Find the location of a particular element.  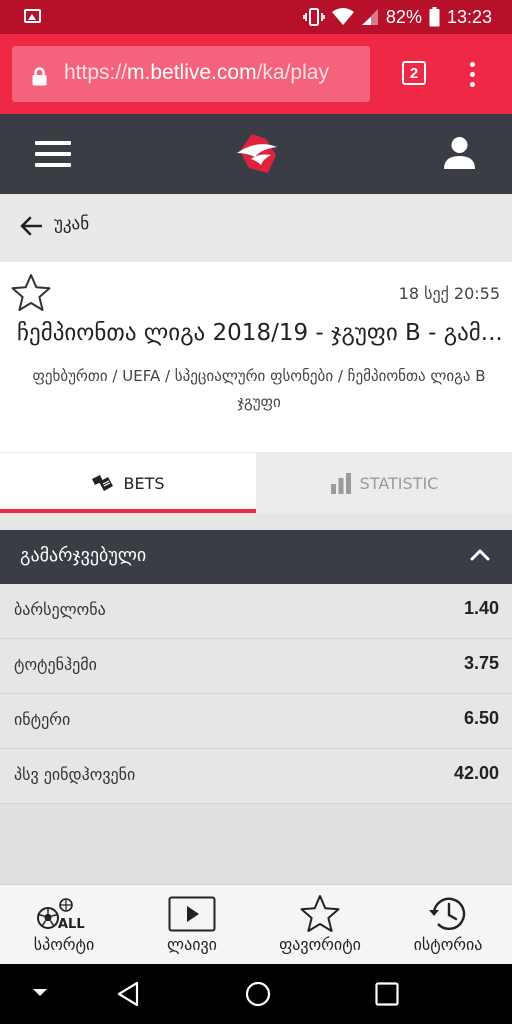

hamburger-menu-icon is located at coordinates (53, 154).